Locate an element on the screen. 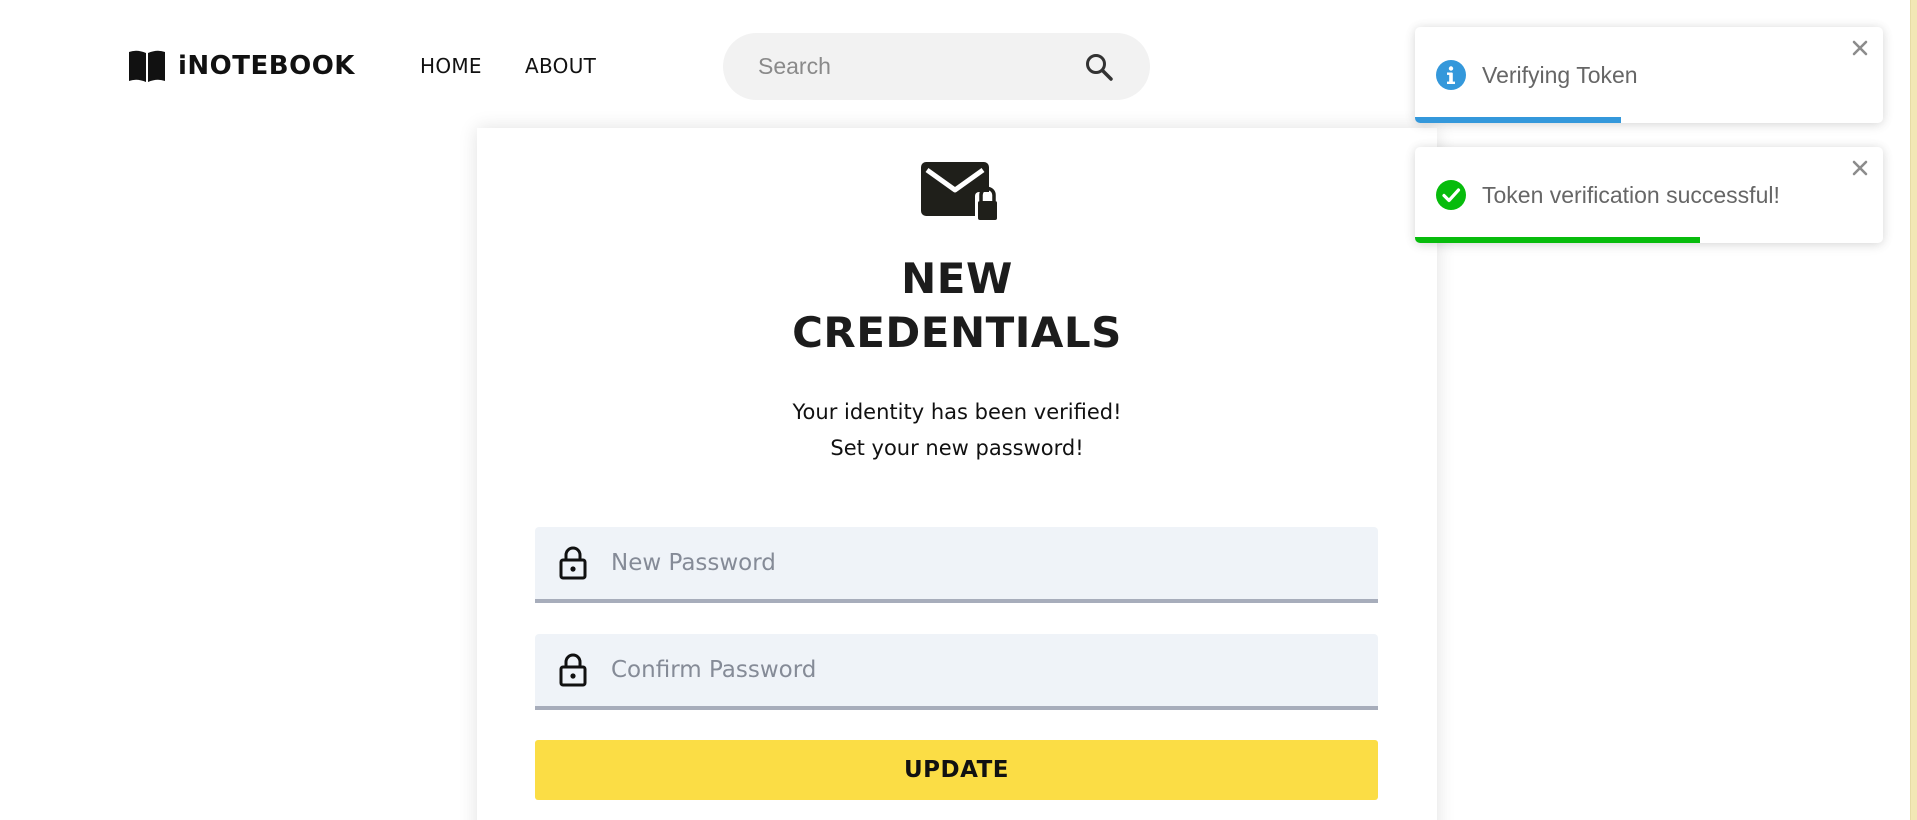 This screenshot has height=820, width=1917. nav-about-link: ABOUT is located at coordinates (560, 66).